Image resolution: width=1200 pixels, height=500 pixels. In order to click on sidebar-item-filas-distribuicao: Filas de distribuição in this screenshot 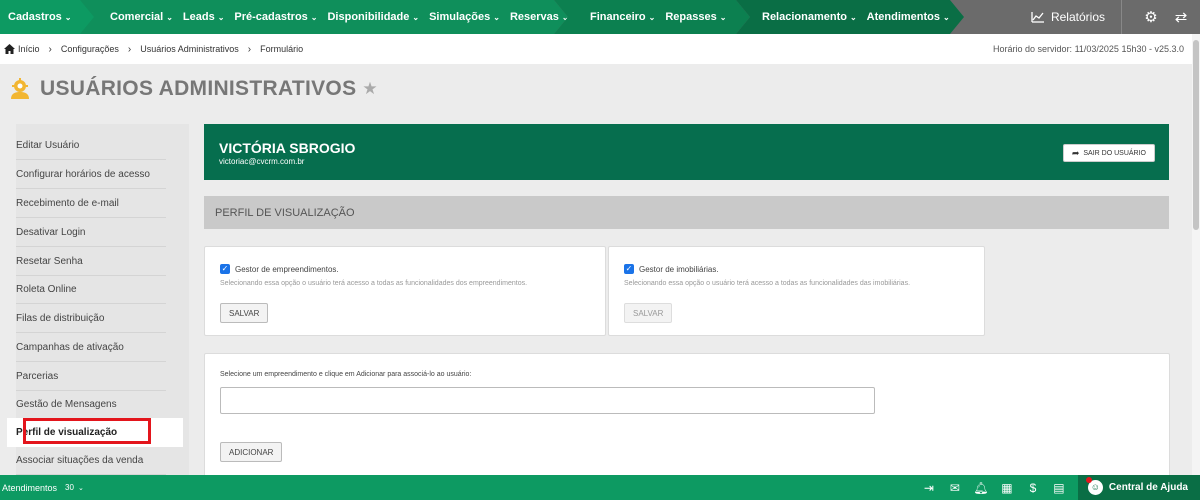, I will do `click(91, 318)`.